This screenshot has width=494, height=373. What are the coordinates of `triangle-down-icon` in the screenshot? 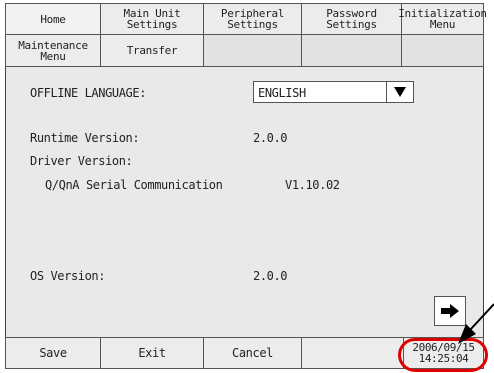 It's located at (399, 92).